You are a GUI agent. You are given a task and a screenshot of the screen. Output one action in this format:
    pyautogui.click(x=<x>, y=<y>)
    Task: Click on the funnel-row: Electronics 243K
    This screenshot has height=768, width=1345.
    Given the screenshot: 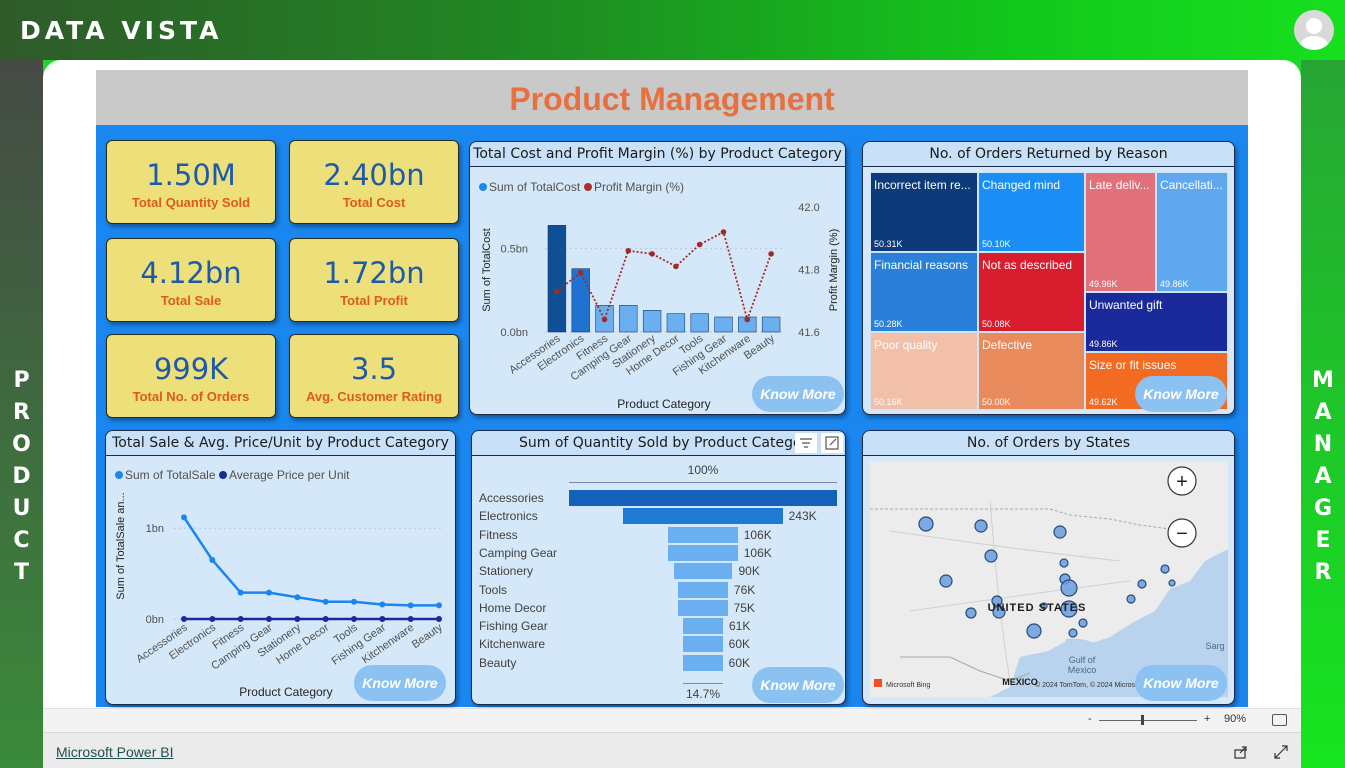 What is the action you would take?
    pyautogui.click(x=658, y=516)
    